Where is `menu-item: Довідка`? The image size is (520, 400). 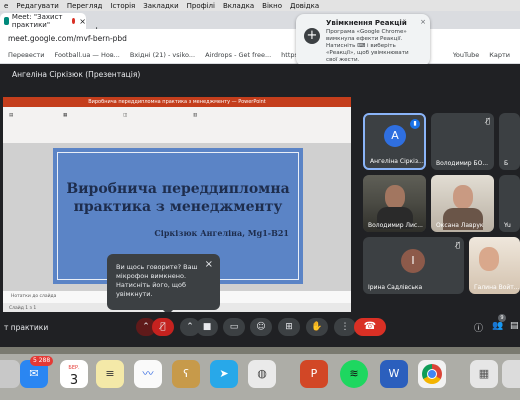 menu-item: Довідка is located at coordinates (304, 6).